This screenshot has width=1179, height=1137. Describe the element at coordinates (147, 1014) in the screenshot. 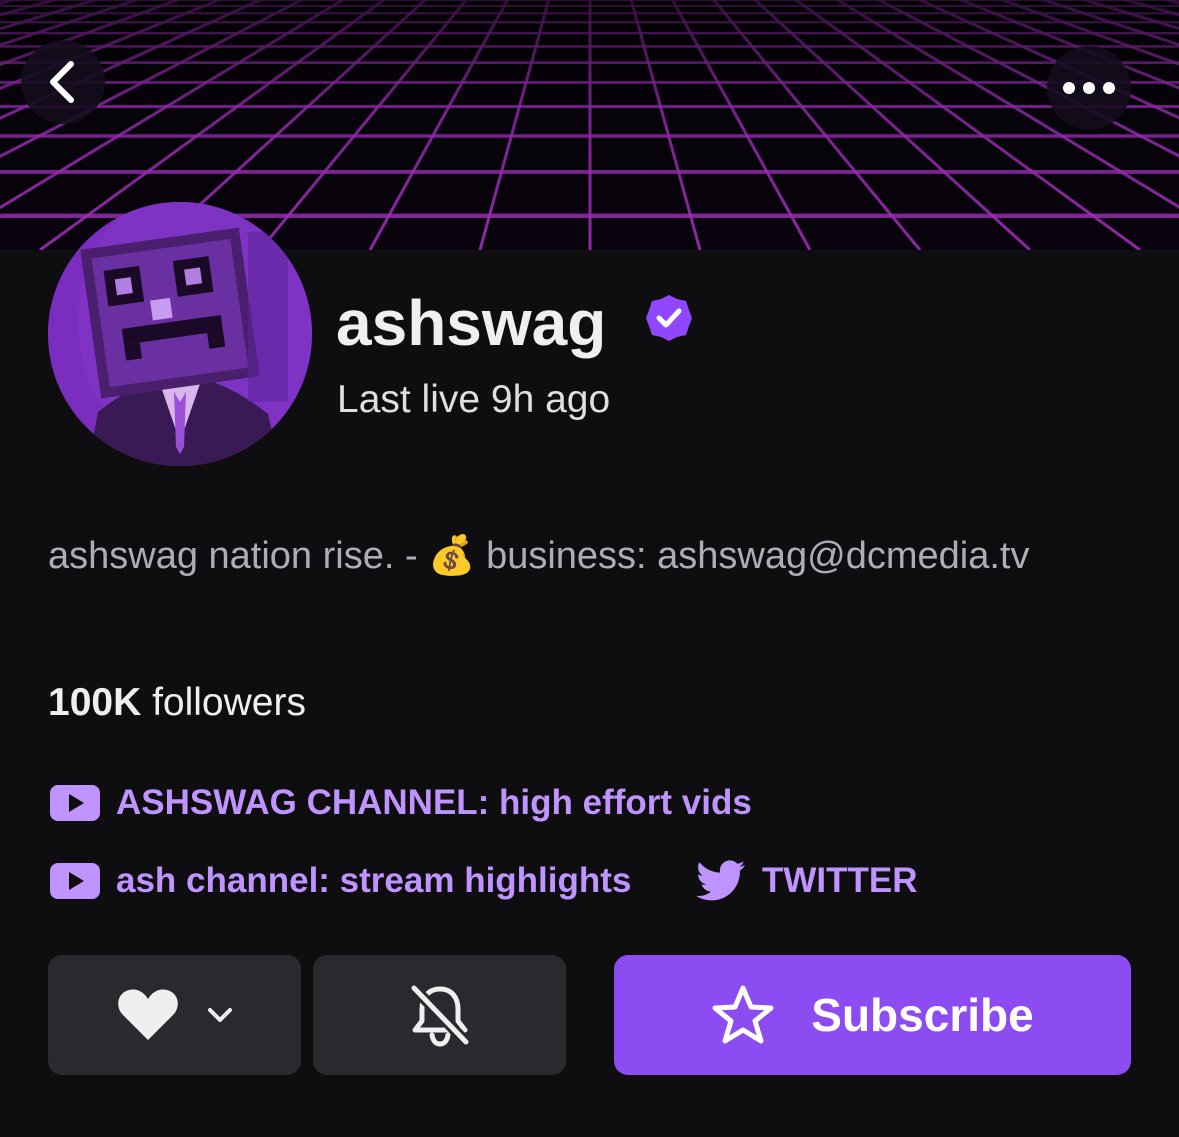

I see `heart-icon` at that location.